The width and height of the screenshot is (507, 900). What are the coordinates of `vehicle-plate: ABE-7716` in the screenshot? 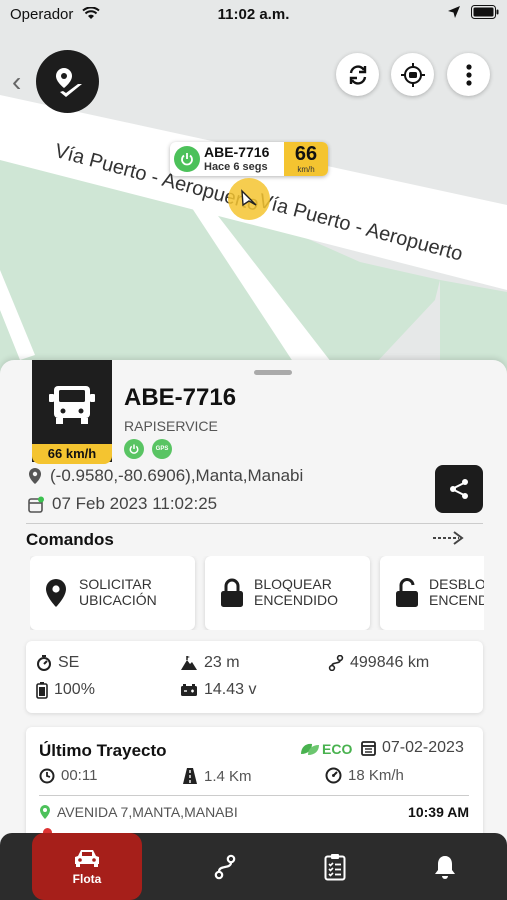 It's located at (180, 397).